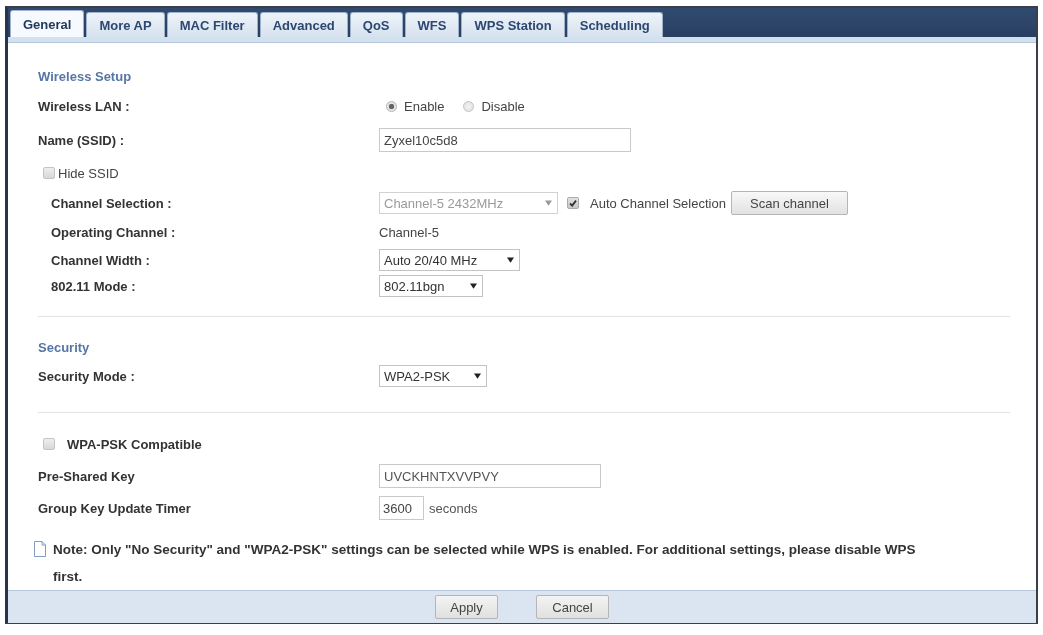 The width and height of the screenshot is (1043, 635). What do you see at coordinates (449, 260) in the screenshot?
I see `width-dropdown: Auto 20/40 MHz` at bounding box center [449, 260].